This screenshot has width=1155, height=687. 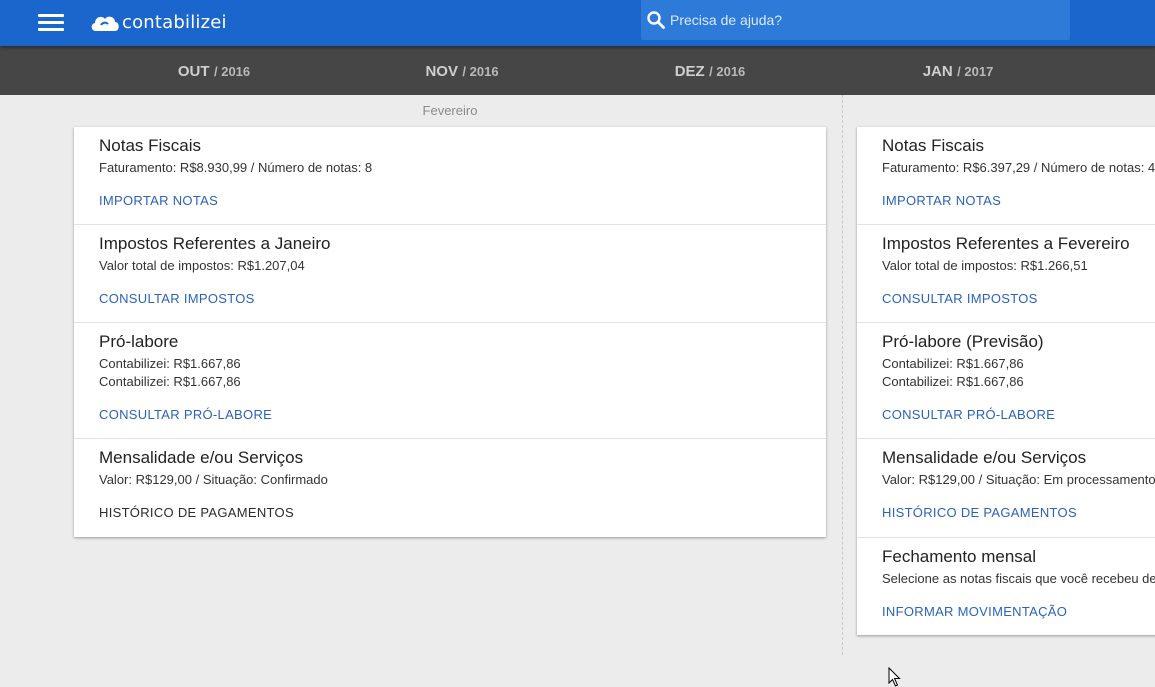 What do you see at coordinates (937, 71) in the screenshot?
I see `month-name: JAN` at bounding box center [937, 71].